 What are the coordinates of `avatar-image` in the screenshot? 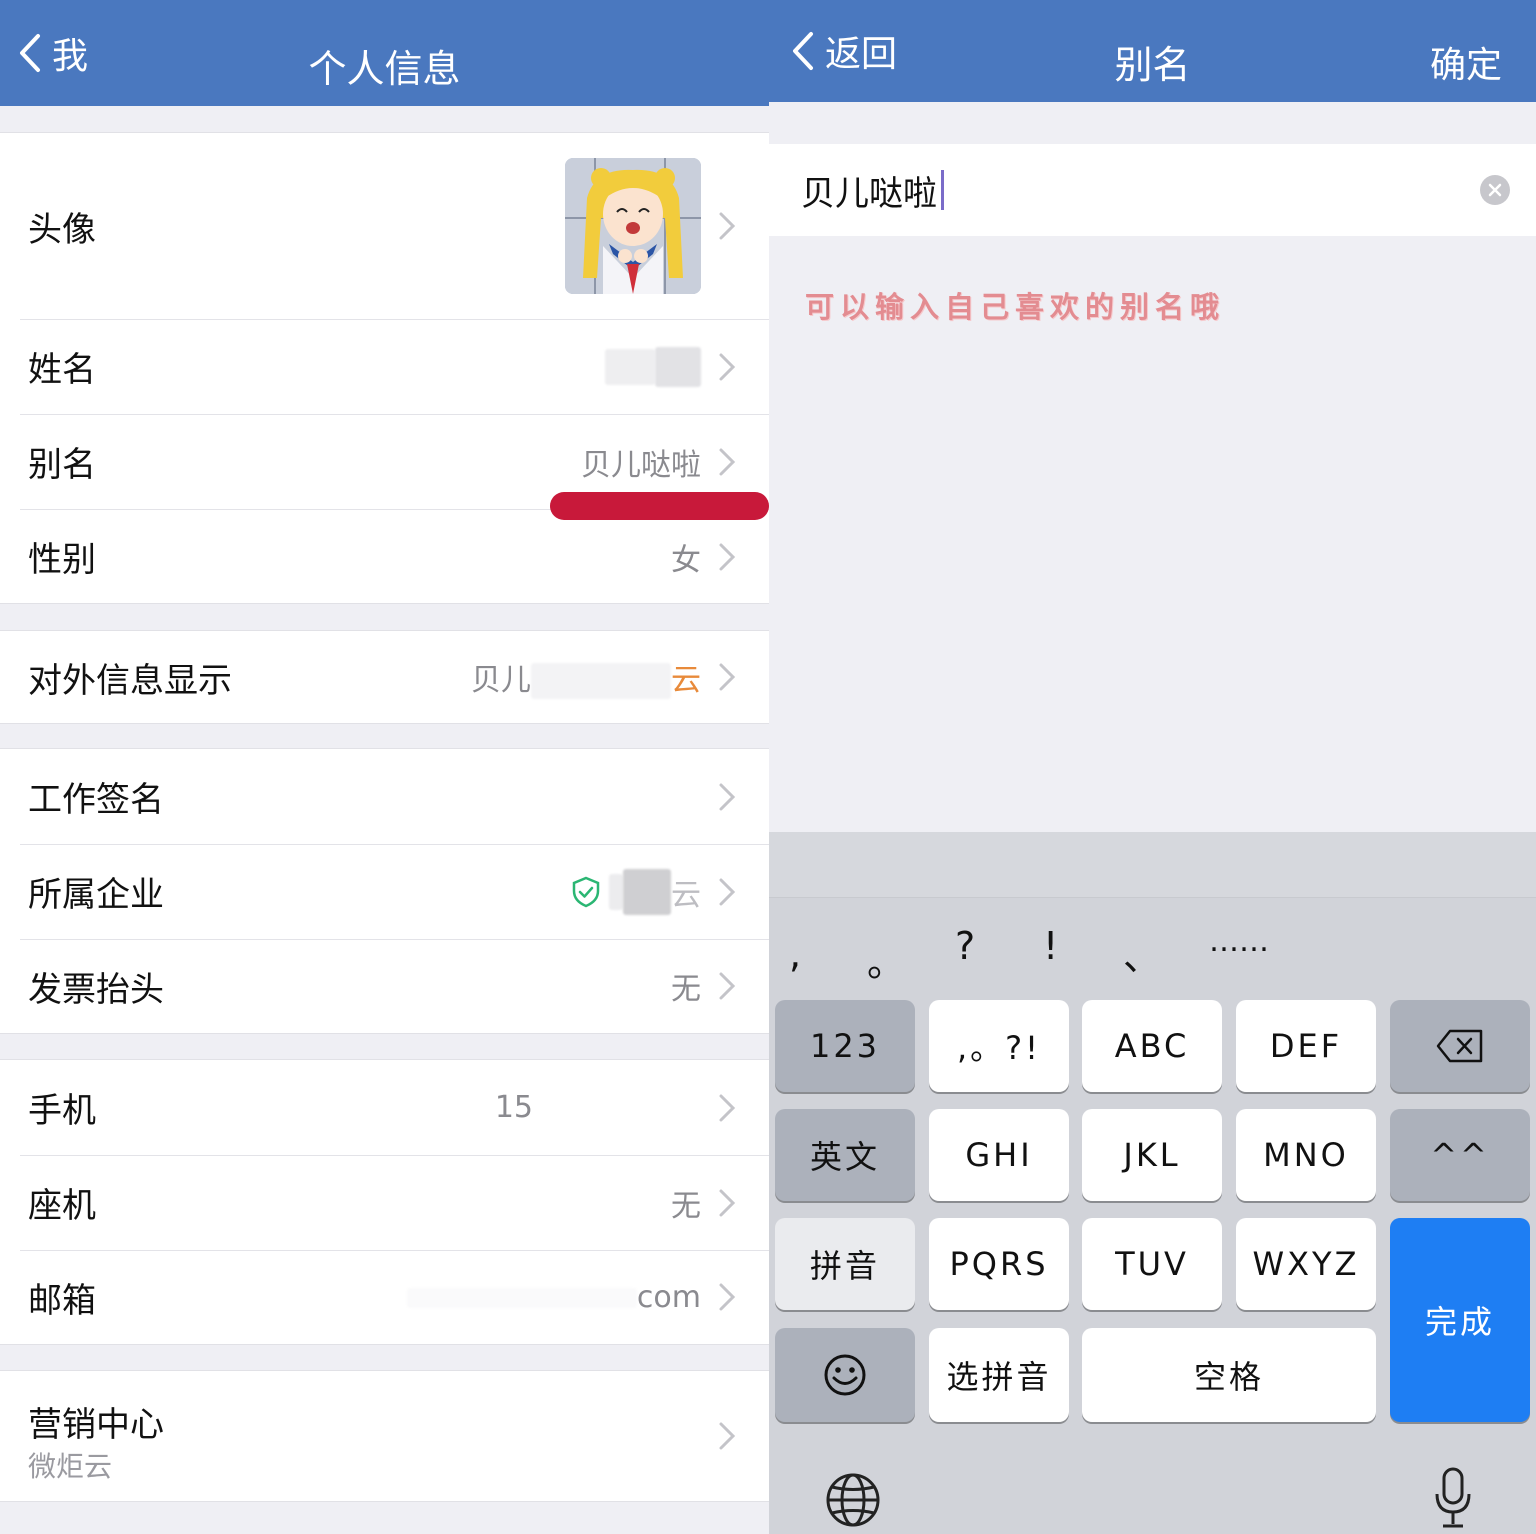 It's located at (633, 226).